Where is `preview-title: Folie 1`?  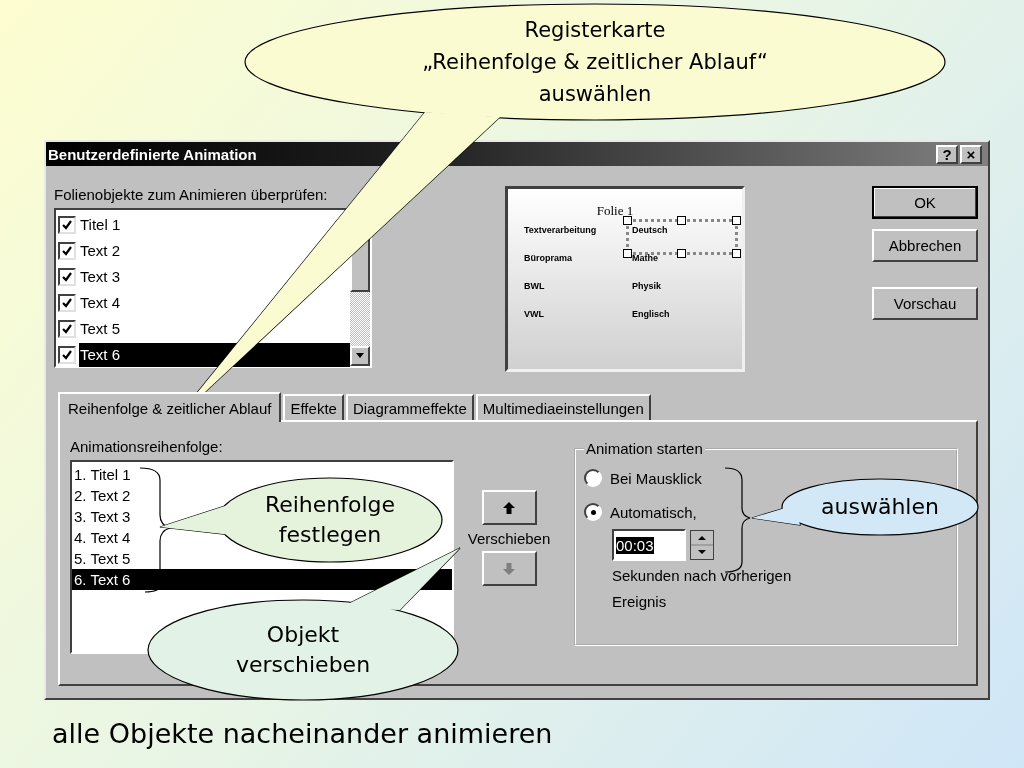
preview-title: Folie 1 is located at coordinates (615, 211).